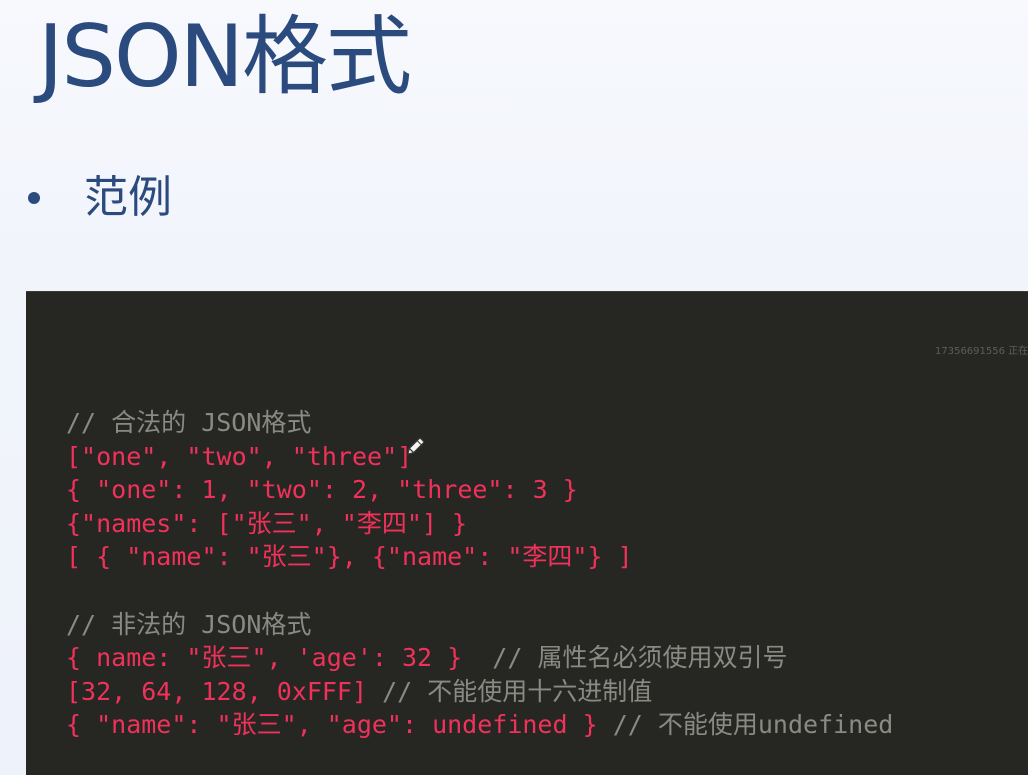 The width and height of the screenshot is (1028, 775). I want to click on bullet-text: 范例, so click(128, 197).